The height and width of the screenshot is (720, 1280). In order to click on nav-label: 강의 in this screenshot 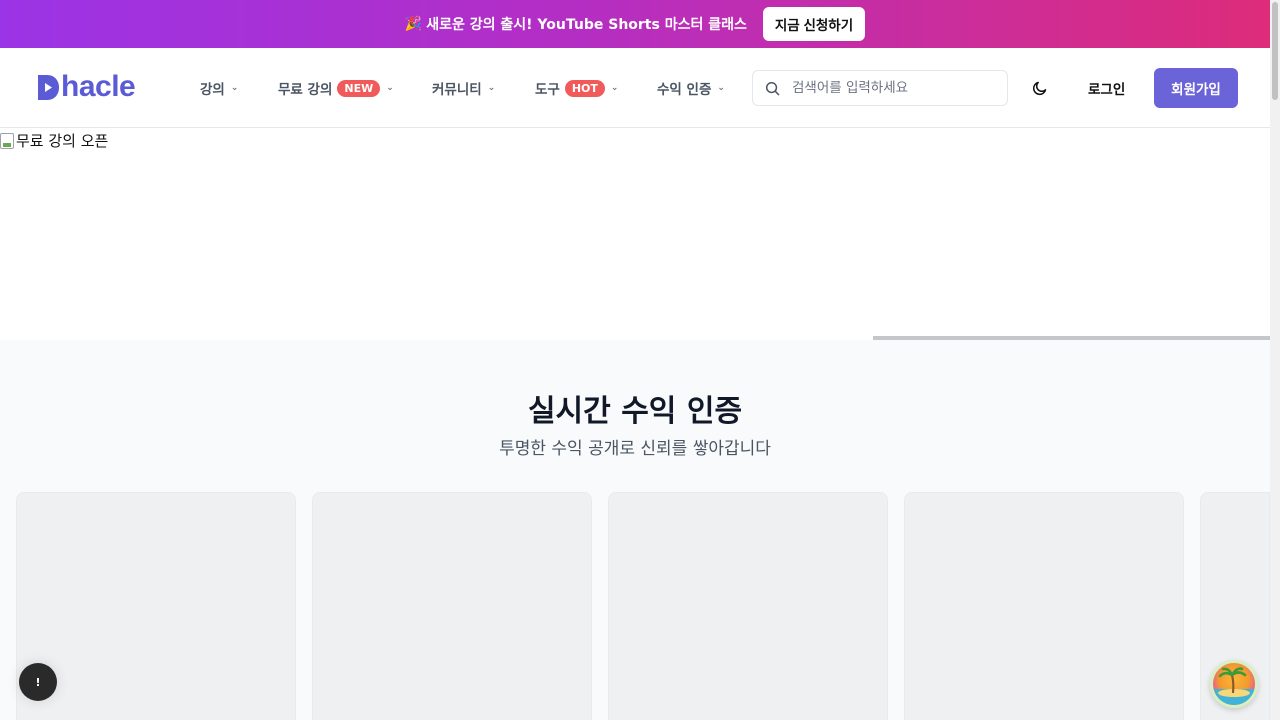, I will do `click(212, 90)`.